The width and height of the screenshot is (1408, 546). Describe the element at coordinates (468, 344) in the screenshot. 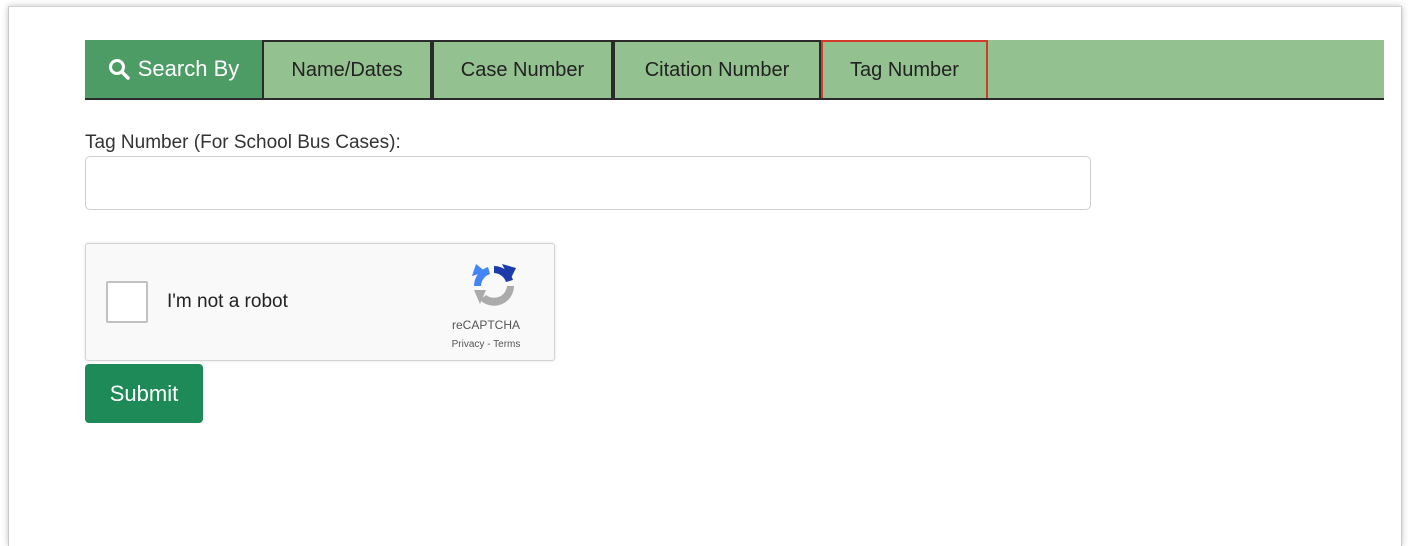

I see `privacy-link: Privacy` at that location.